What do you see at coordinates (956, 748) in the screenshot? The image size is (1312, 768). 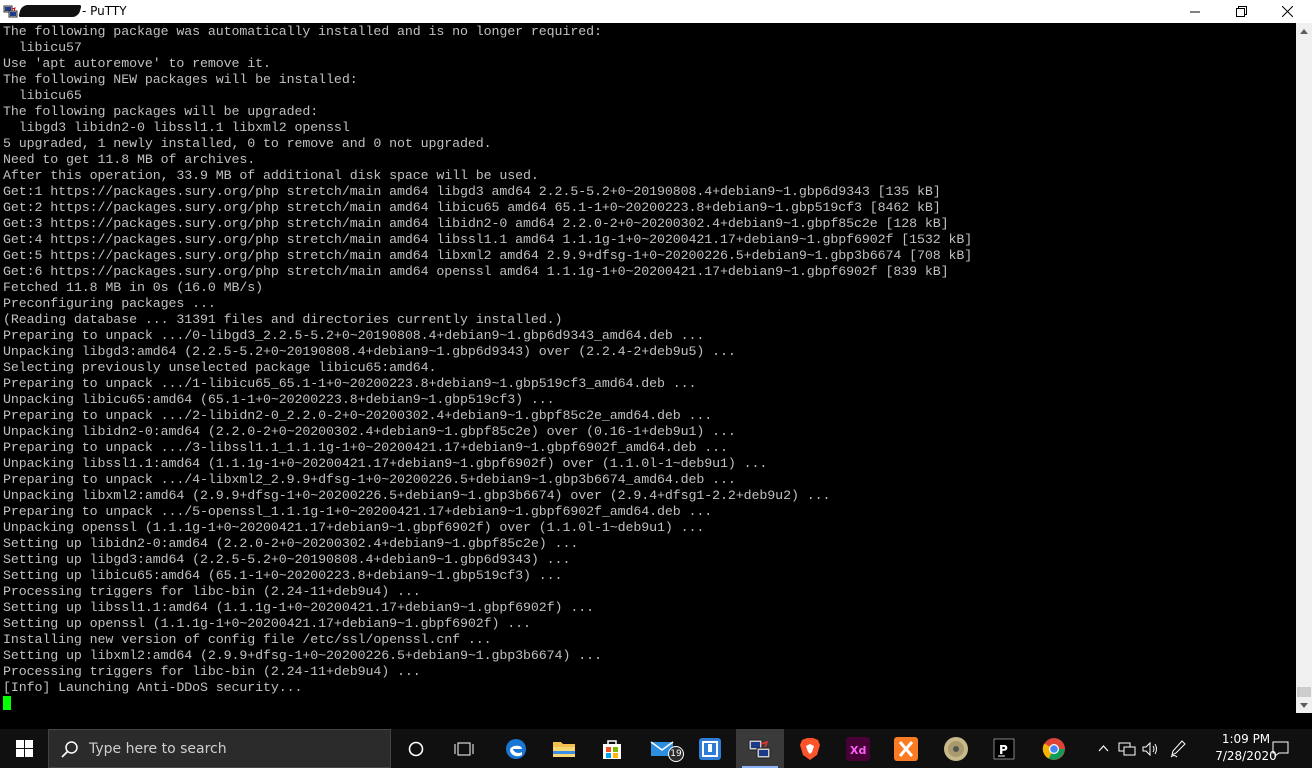 I see `disc-app-icon` at bounding box center [956, 748].